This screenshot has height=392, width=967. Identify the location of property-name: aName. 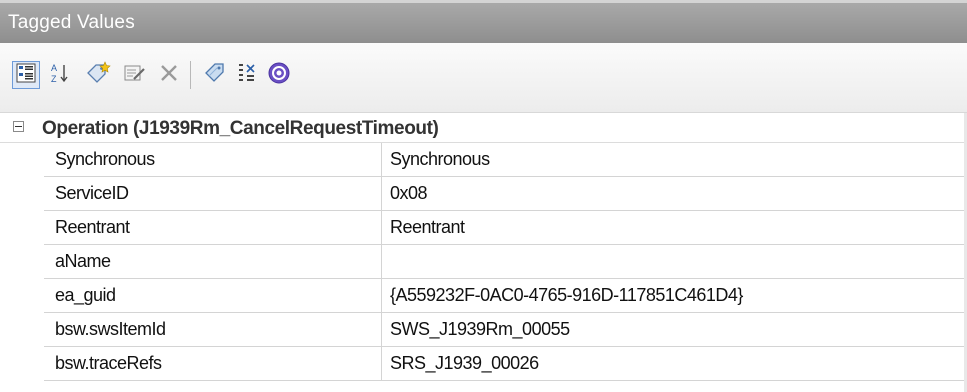
(213, 262).